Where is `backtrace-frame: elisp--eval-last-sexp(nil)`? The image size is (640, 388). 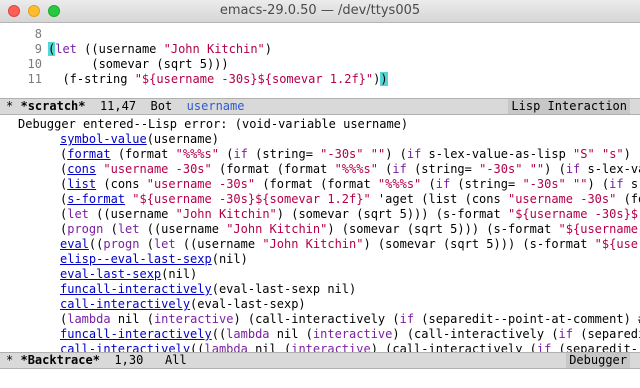
backtrace-frame: elisp--eval-last-sexp(nil) is located at coordinates (320, 259).